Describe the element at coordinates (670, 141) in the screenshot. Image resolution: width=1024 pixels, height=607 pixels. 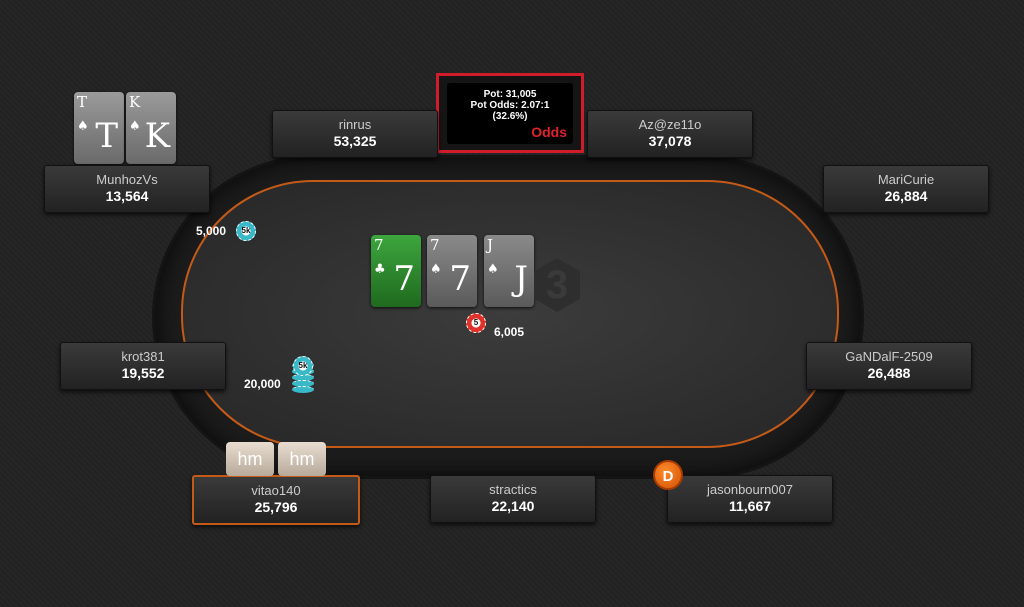
I see `player-stack: 37,078` at that location.